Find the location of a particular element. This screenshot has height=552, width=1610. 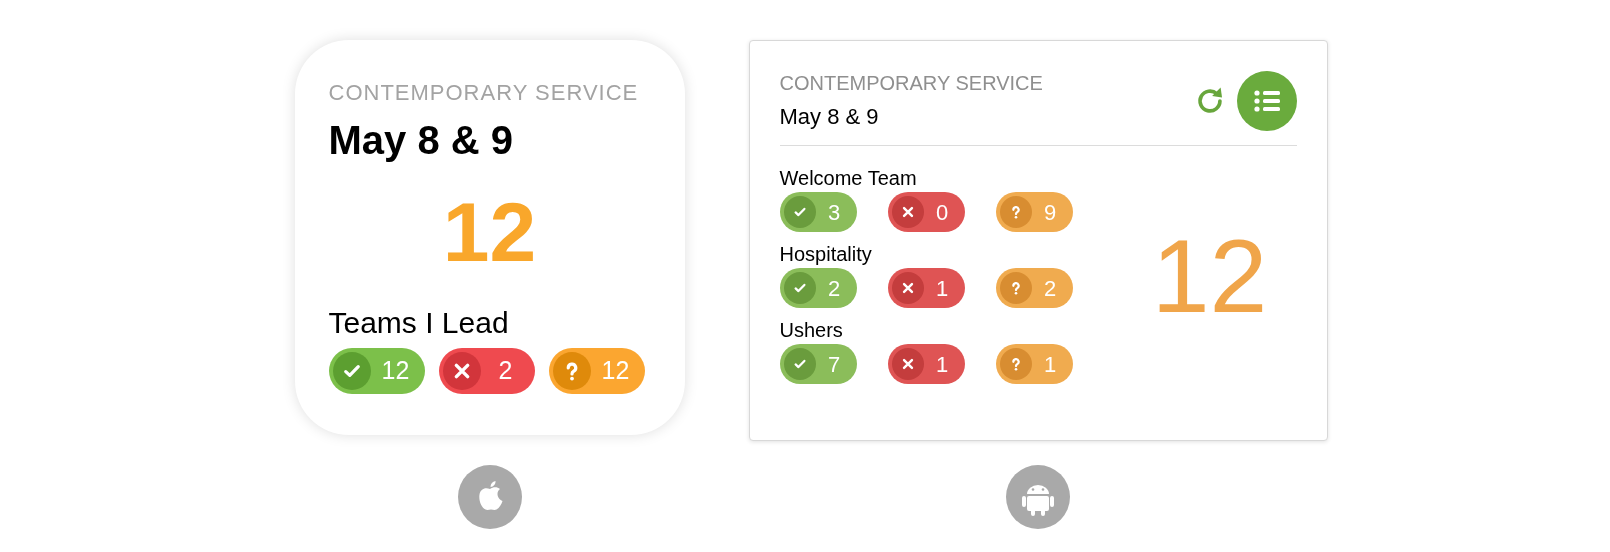

declined-count-pill: 2 is located at coordinates (486, 371).